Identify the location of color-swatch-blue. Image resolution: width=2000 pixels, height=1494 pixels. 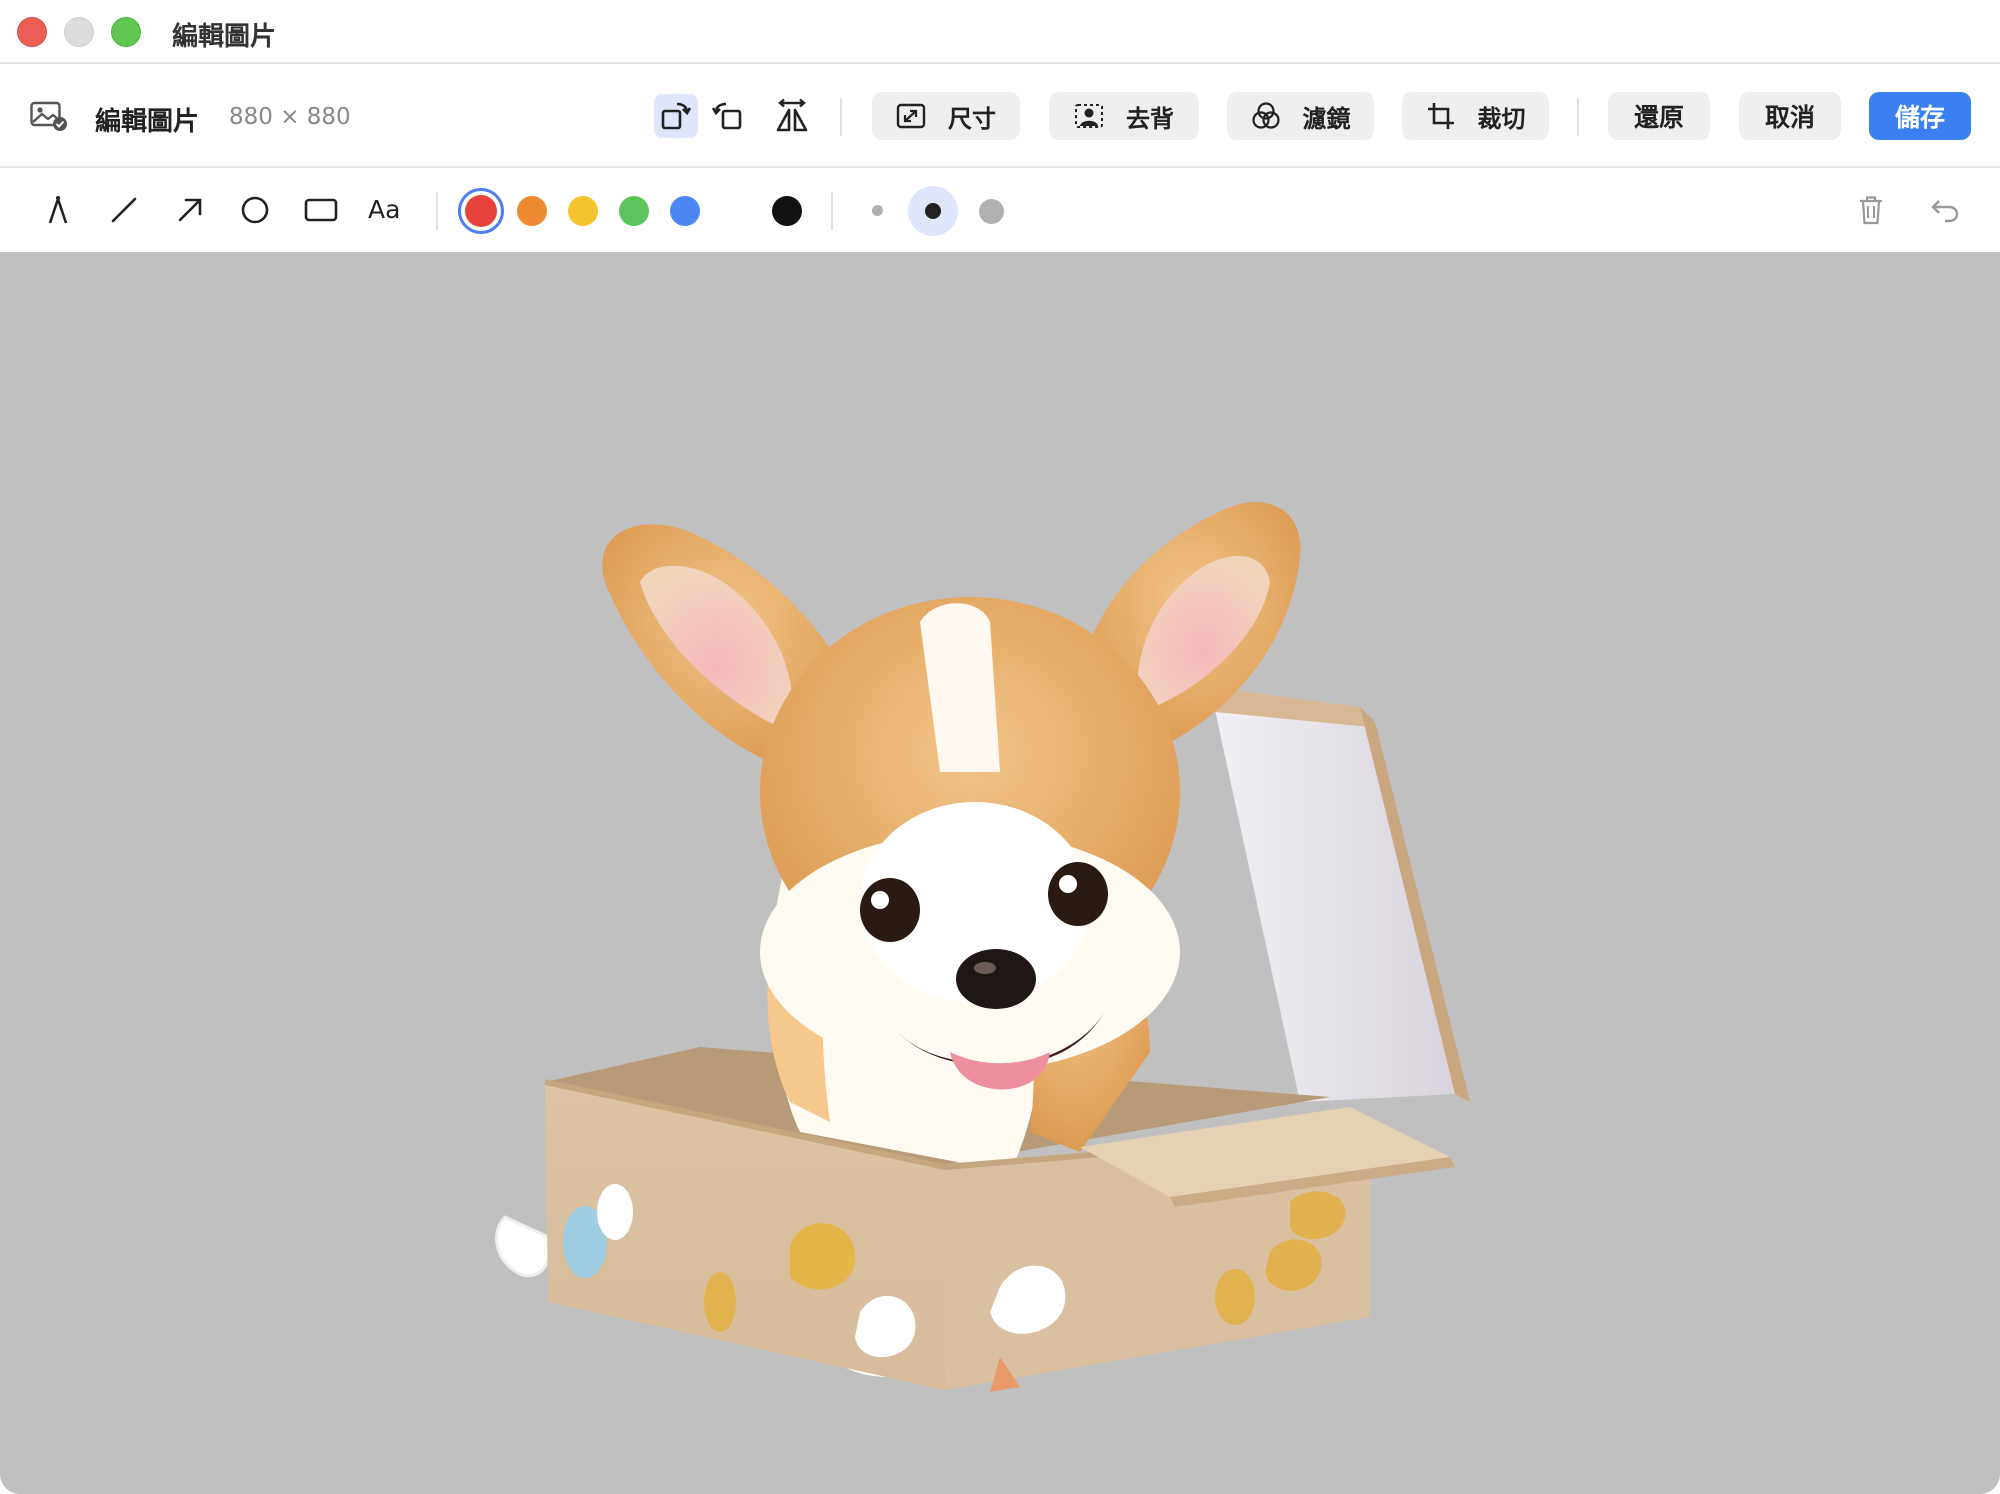
(685, 211).